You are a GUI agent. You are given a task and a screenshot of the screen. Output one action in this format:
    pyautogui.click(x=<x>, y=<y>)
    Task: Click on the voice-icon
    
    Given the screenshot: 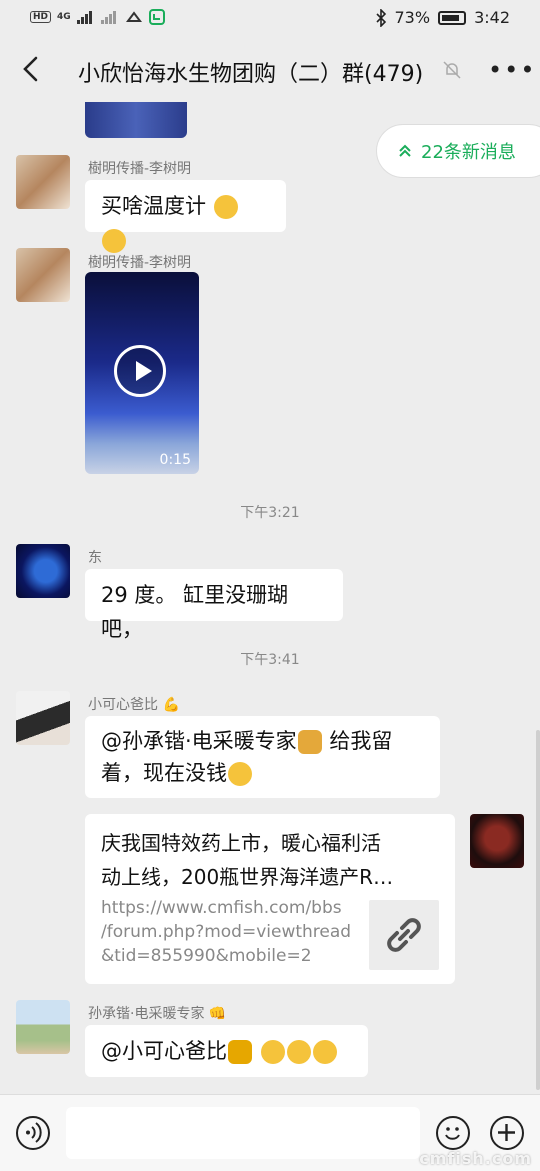 What is the action you would take?
    pyautogui.click(x=34, y=1132)
    